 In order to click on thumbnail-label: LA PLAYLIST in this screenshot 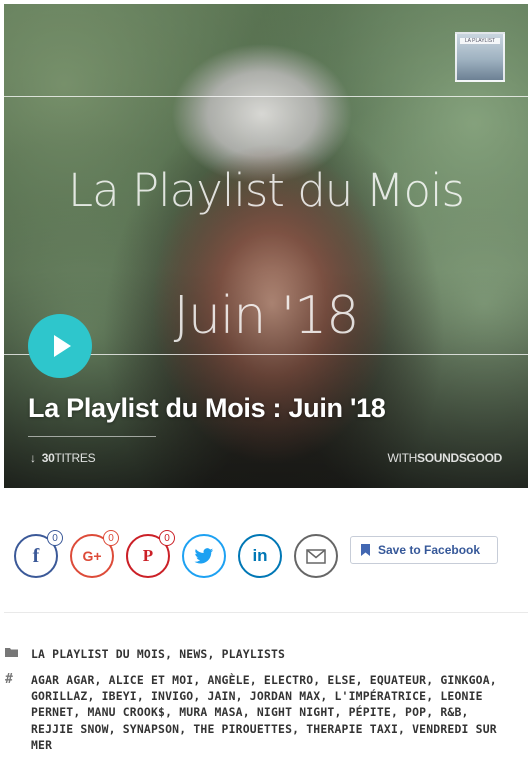, I will do `click(480, 41)`.